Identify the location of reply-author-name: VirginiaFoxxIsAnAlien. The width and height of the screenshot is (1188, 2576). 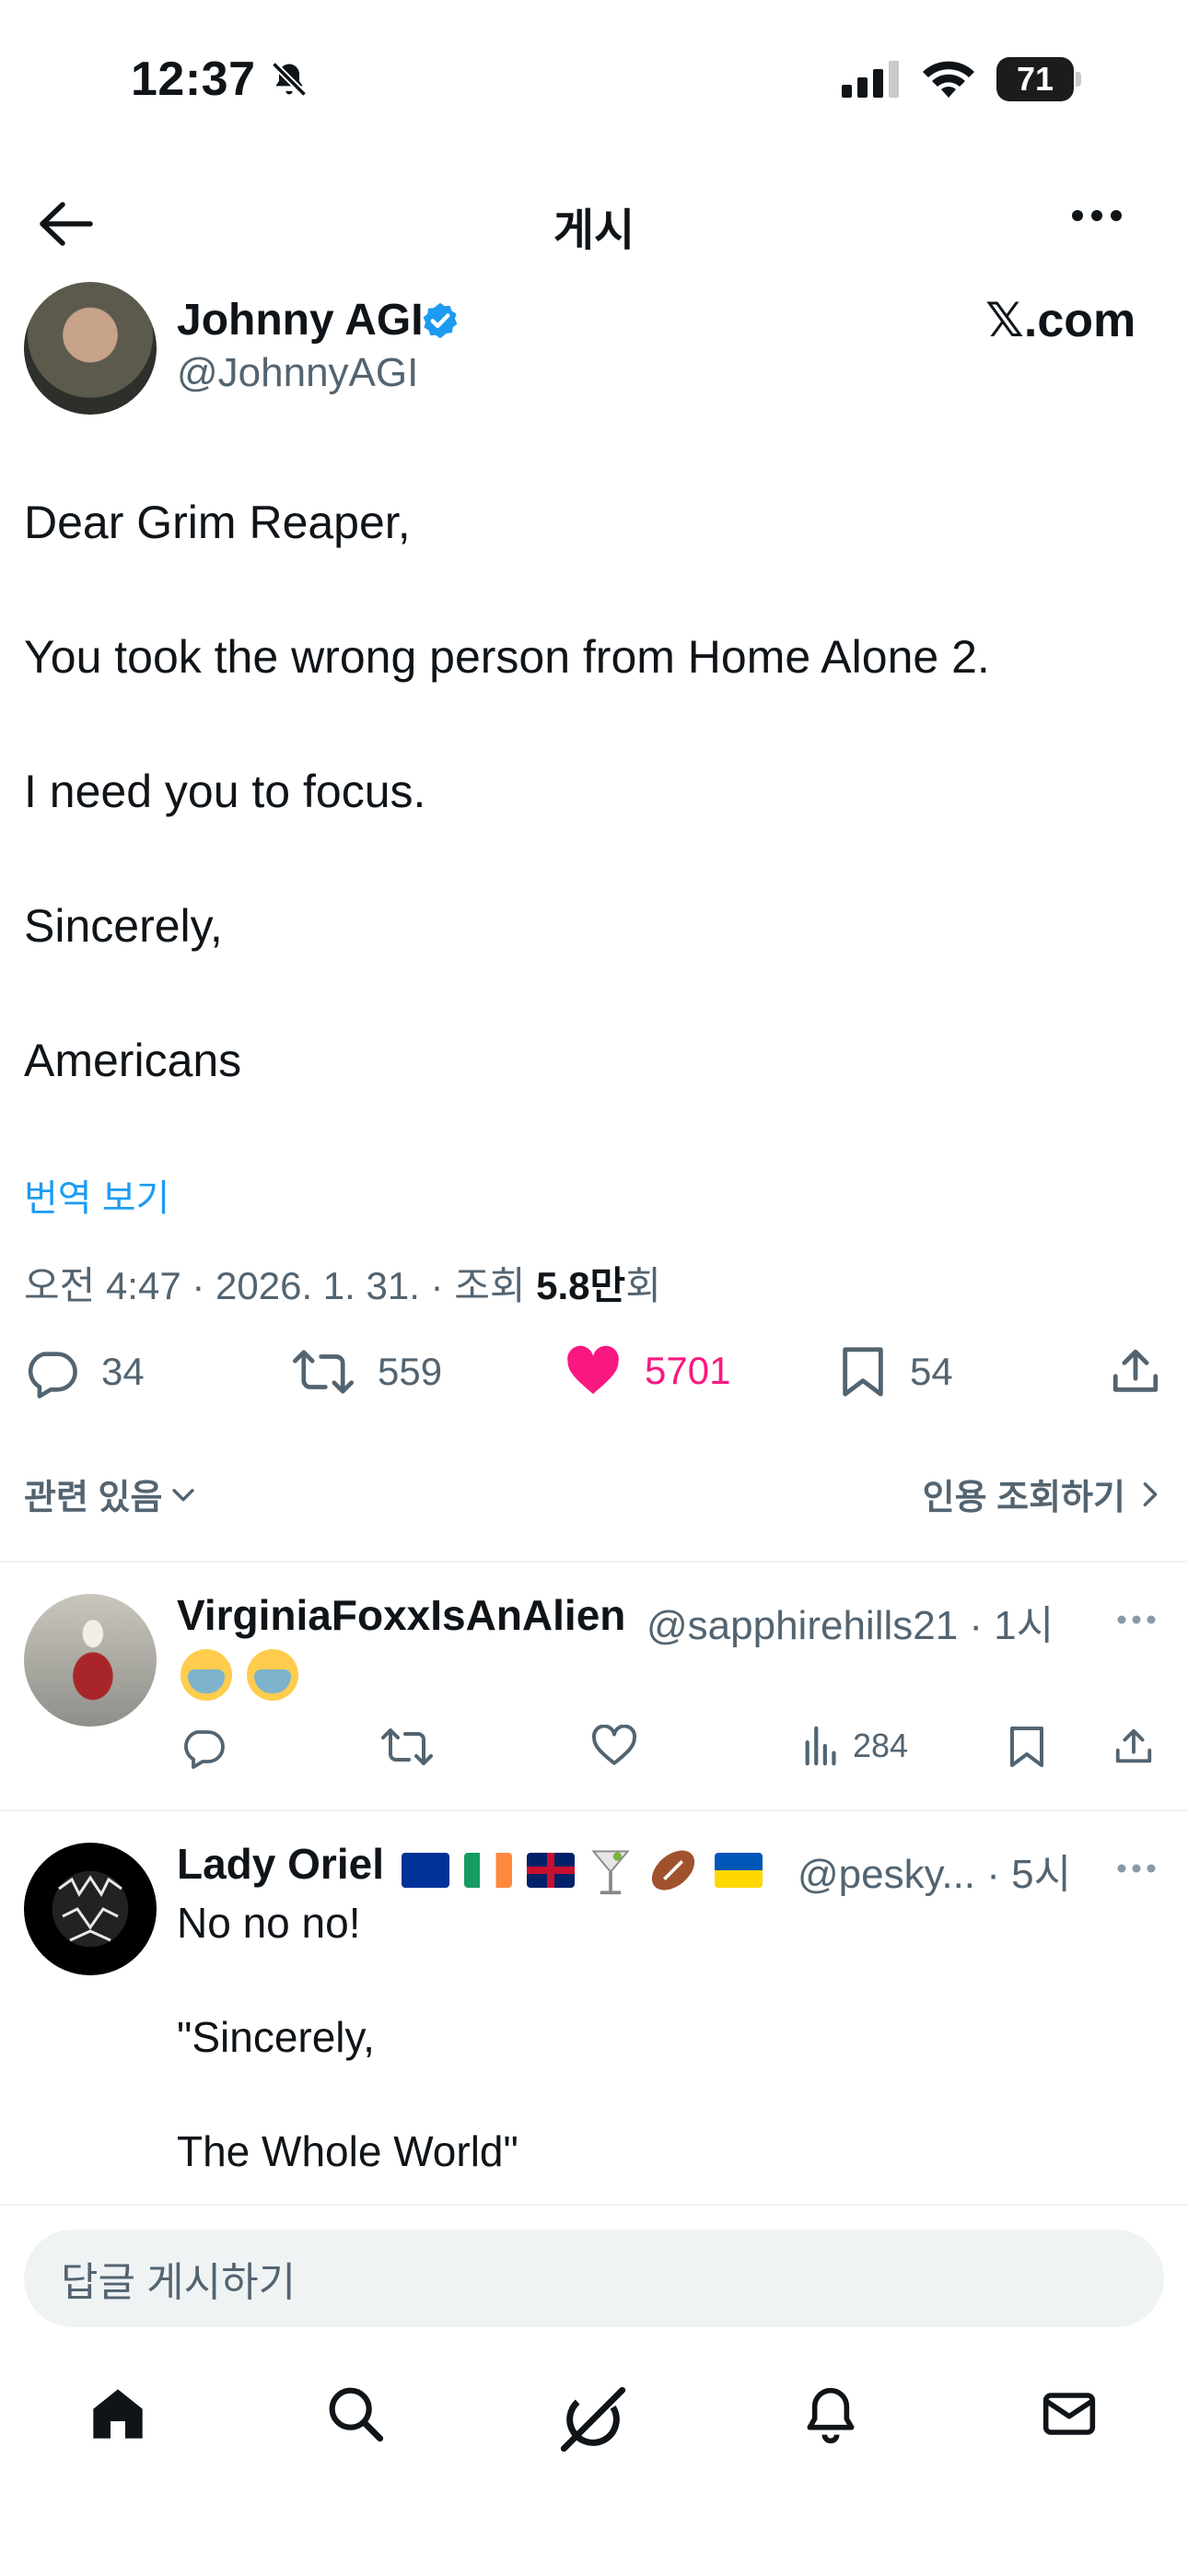
(401, 1615).